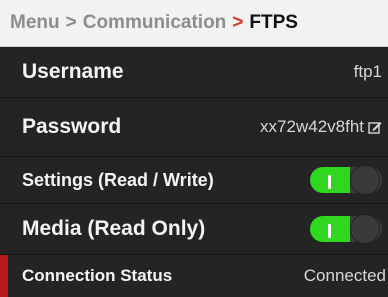 This screenshot has width=388, height=297. What do you see at coordinates (114, 228) in the screenshot?
I see `media-label: Media (Read Only)` at bounding box center [114, 228].